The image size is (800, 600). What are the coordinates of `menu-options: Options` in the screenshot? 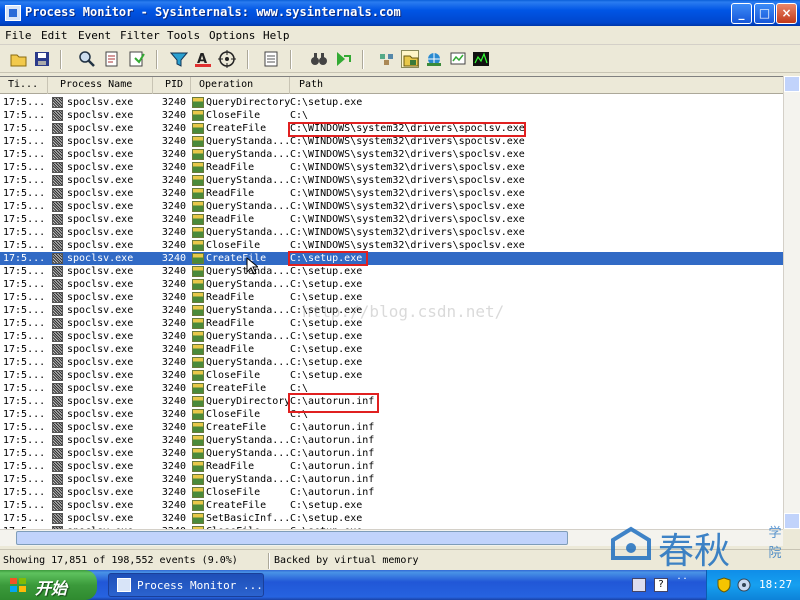 It's located at (232, 35).